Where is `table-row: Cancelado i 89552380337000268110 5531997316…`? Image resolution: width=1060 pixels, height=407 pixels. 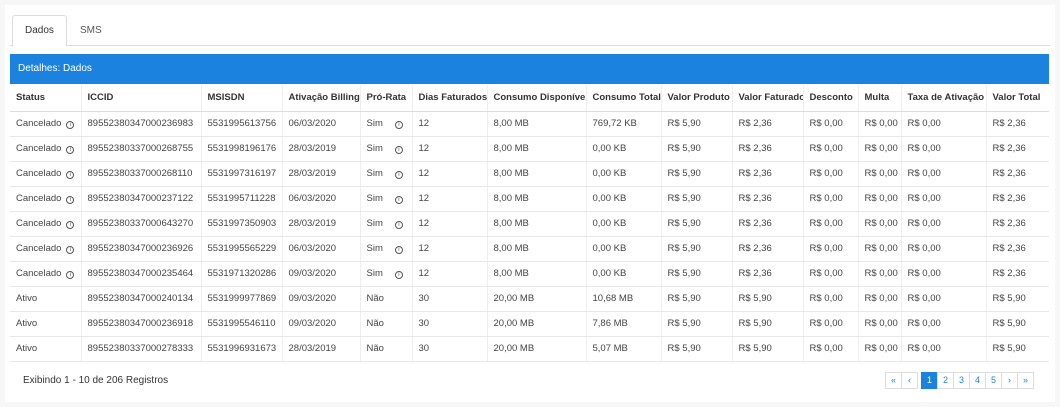 table-row: Cancelado i 89552380337000268110 5531997316… is located at coordinates (529, 174).